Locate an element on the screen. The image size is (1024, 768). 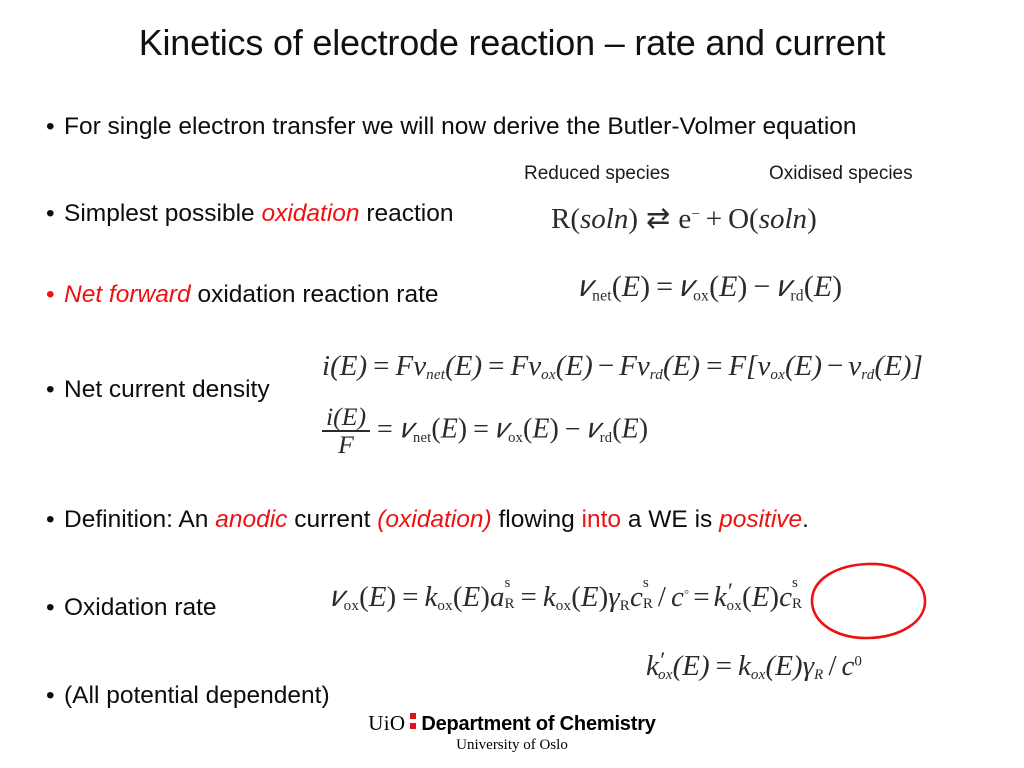
eq-cd-v3: v is located at coordinates (643, 366).